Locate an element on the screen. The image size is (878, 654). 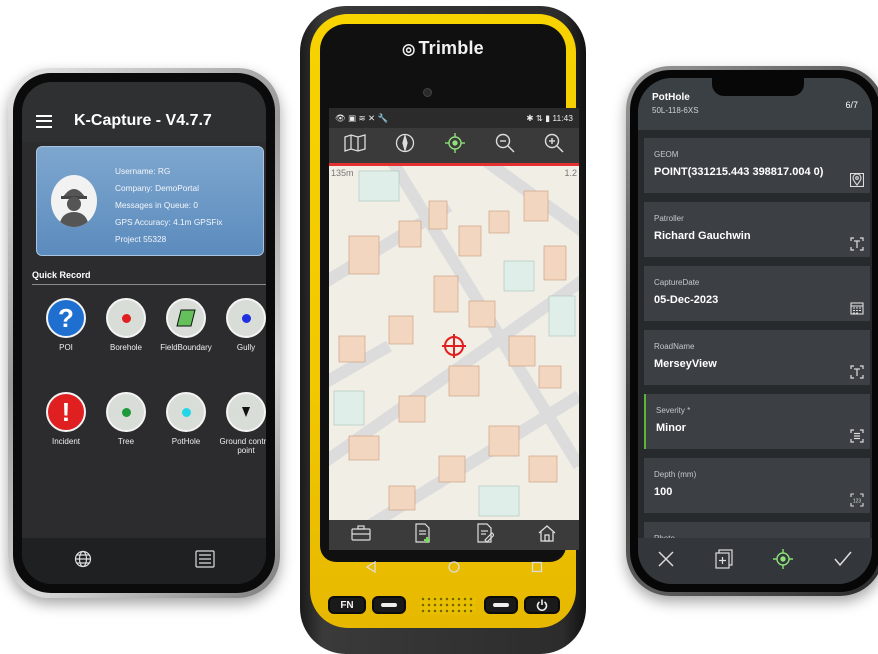
app-title: K-Capture - V4.7.7 is located at coordinates (143, 120).